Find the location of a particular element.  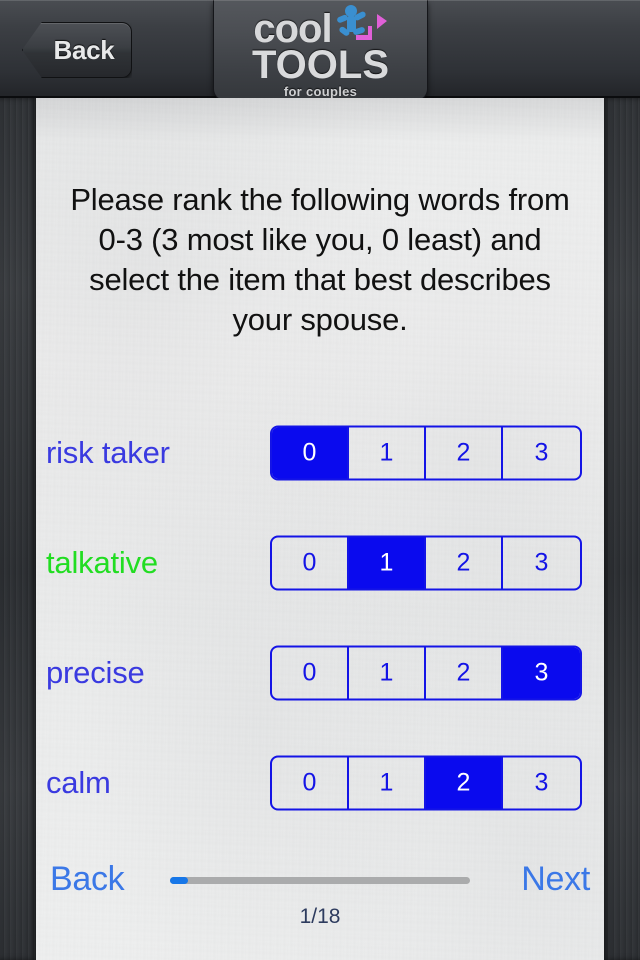

logo-tagline: for couples is located at coordinates (320, 91).